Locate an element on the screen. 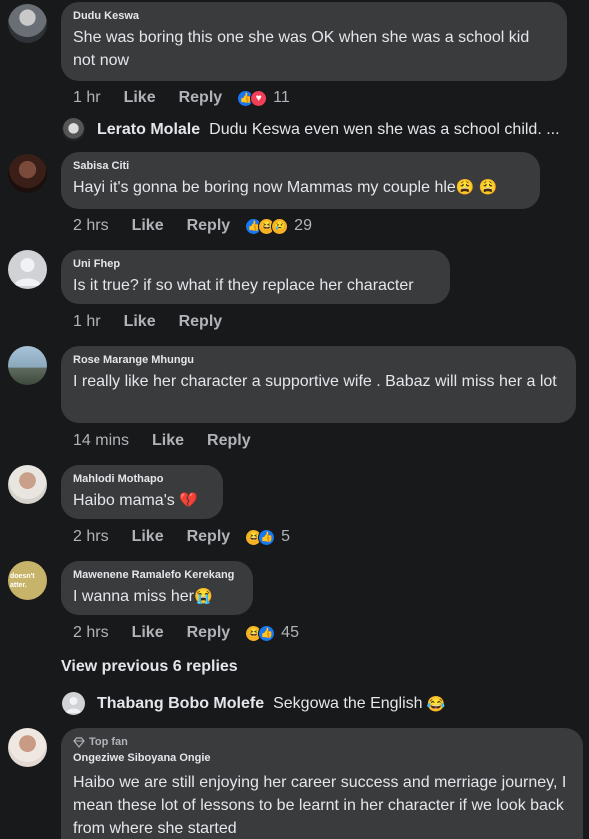  comment-author: Uni Fhep is located at coordinates (255, 264).